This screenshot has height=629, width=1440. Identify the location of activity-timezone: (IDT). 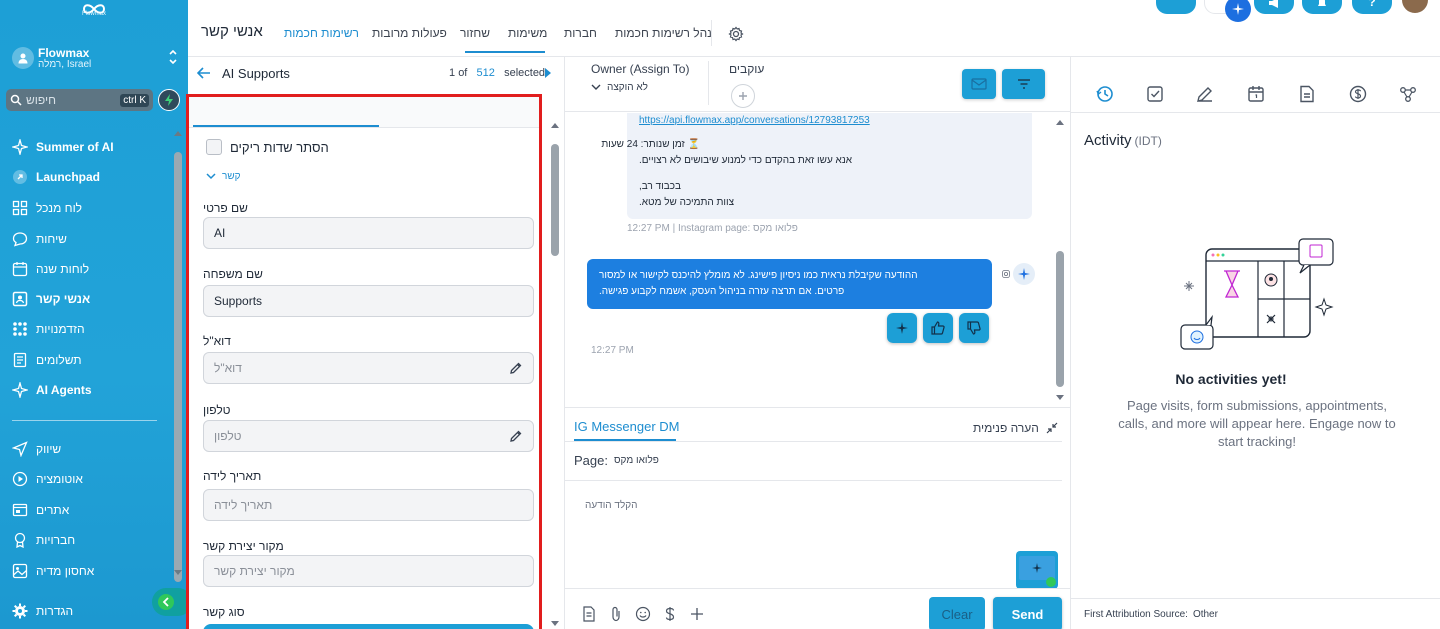
(1148, 141).